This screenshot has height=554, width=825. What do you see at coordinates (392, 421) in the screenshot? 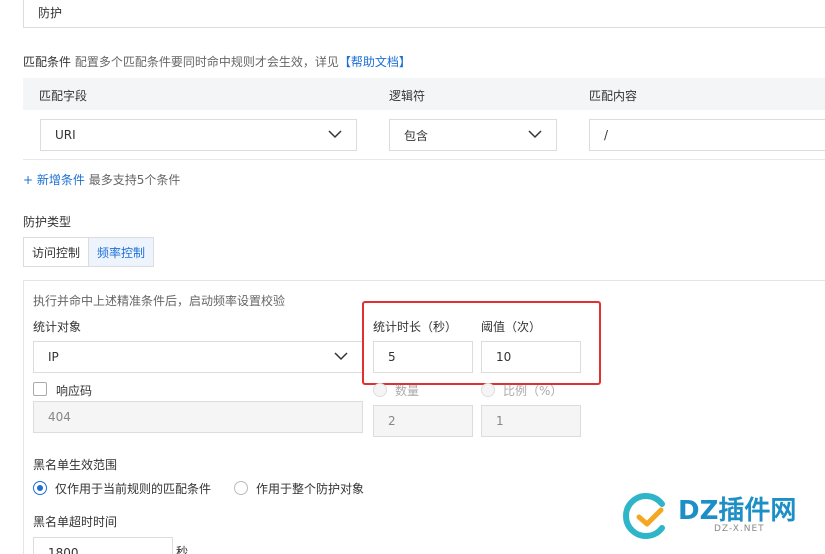
I see `count-value: 2` at bounding box center [392, 421].